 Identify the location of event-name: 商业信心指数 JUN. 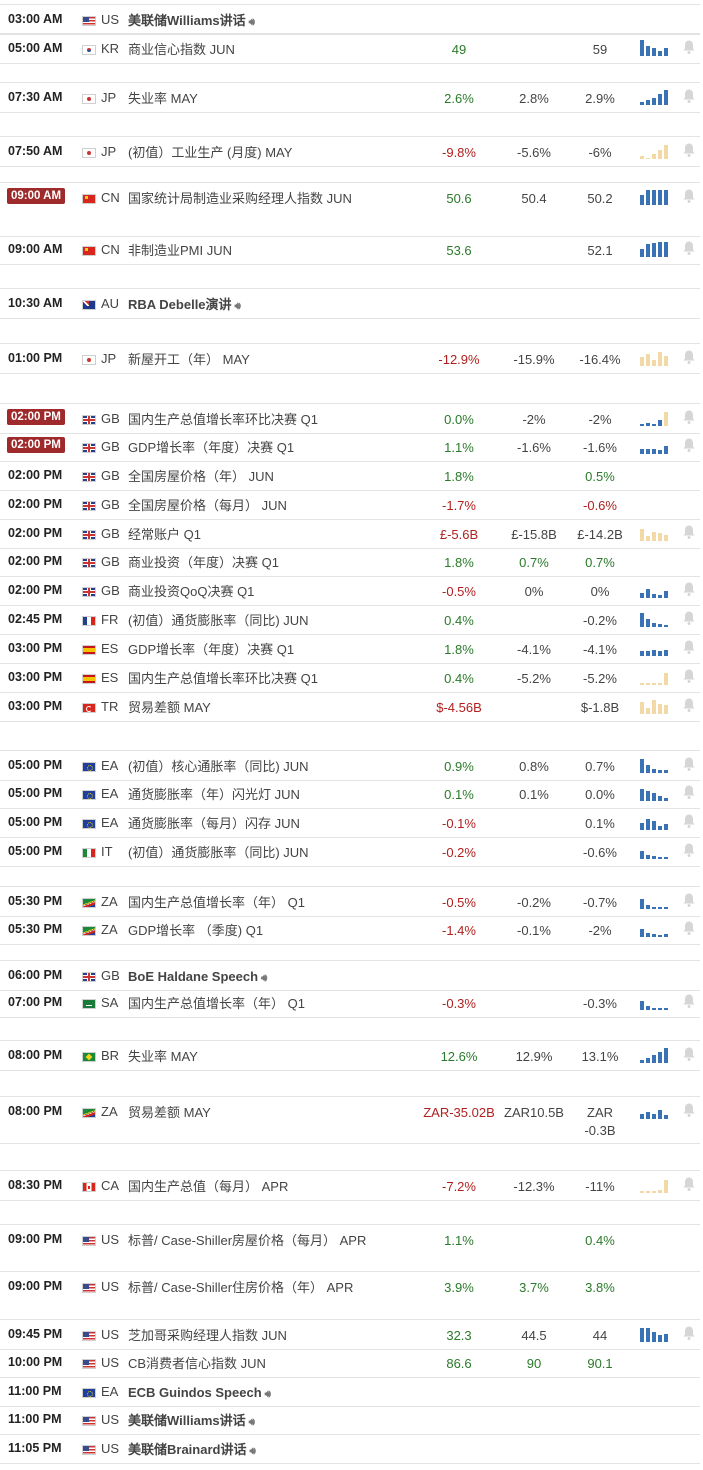
(273, 50).